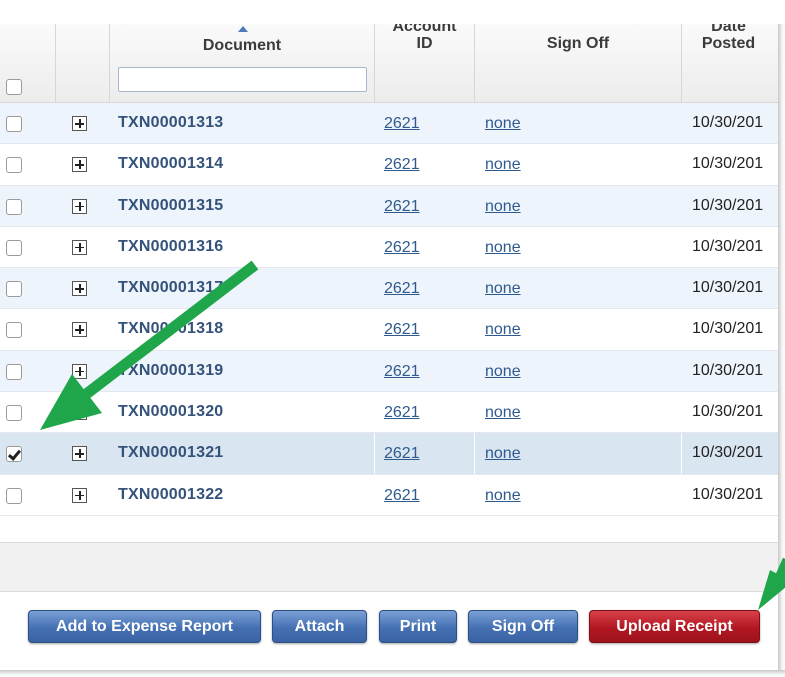 Image resolution: width=785 pixels, height=677 pixels. I want to click on attach-button: Attach, so click(319, 626).